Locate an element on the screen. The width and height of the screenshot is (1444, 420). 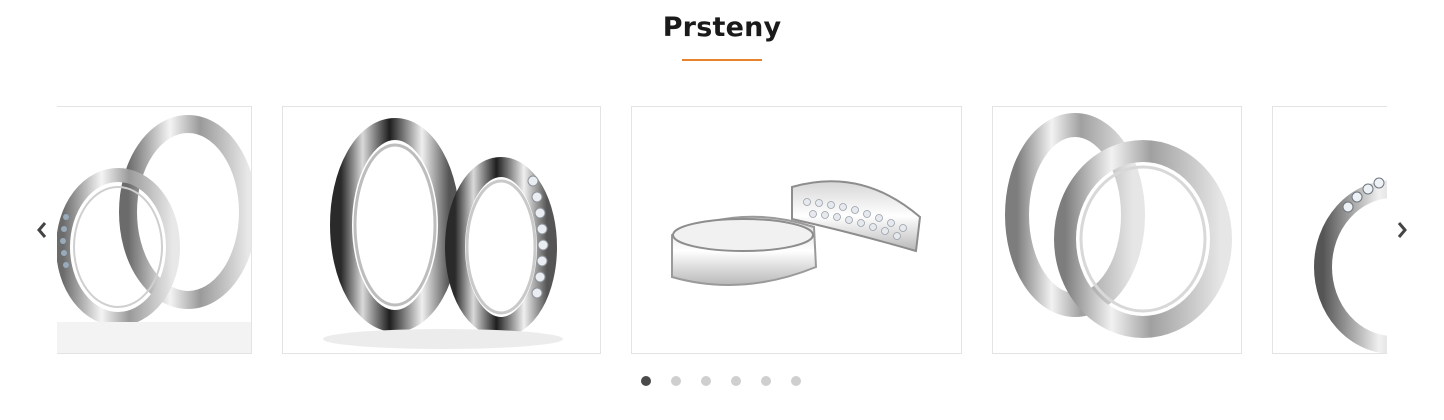
carousel-prev-button is located at coordinates (42, 230).